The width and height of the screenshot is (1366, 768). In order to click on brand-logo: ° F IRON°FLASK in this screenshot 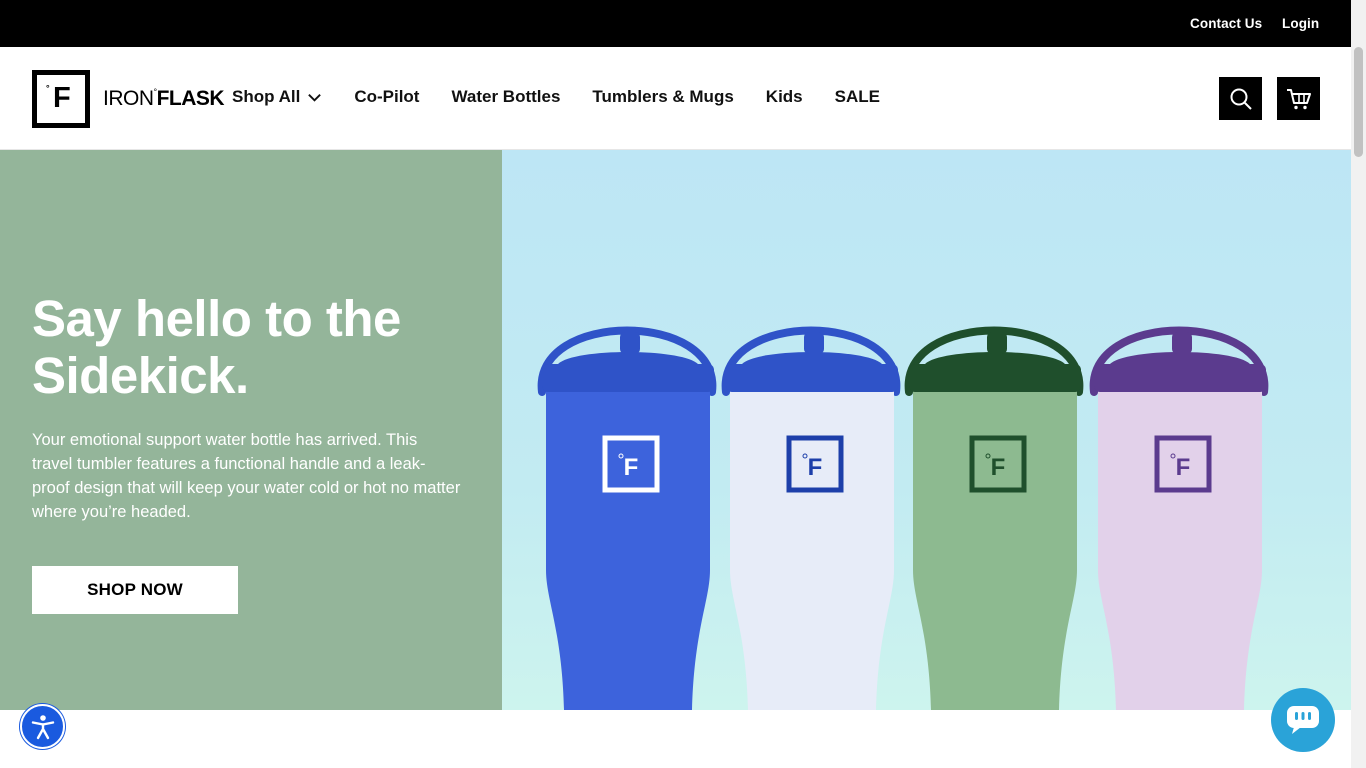, I will do `click(128, 99)`.